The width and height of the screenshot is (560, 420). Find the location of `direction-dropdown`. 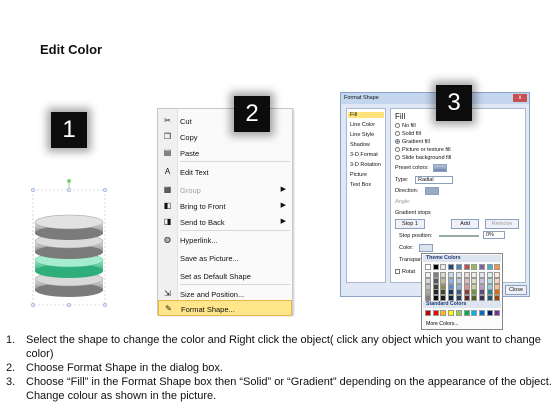

direction-dropdown is located at coordinates (432, 191).